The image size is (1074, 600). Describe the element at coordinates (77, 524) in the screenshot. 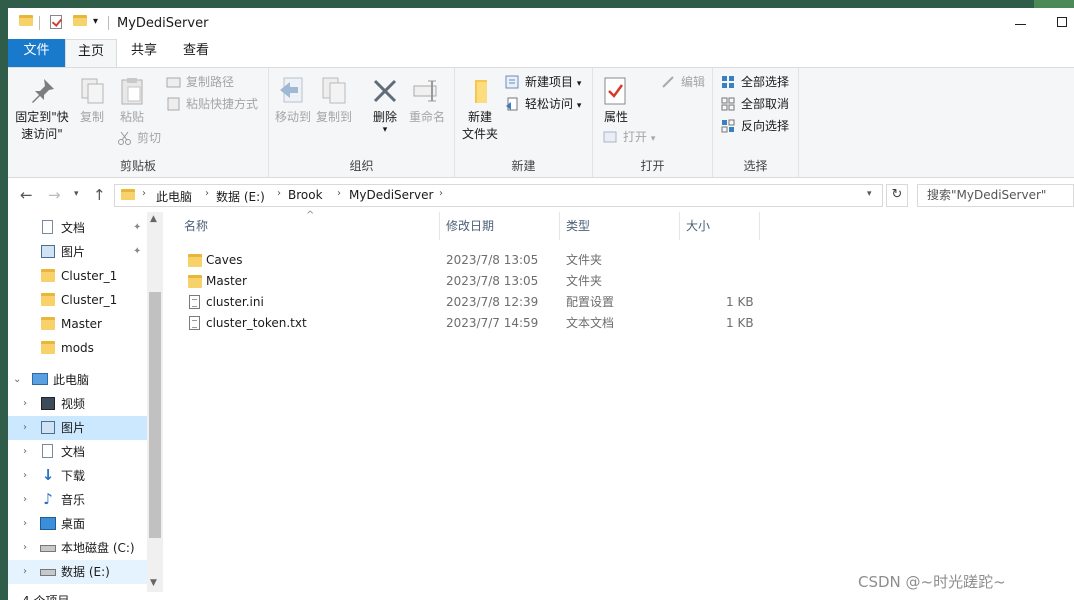

I see `nav-item-desktop: › 桌面` at that location.